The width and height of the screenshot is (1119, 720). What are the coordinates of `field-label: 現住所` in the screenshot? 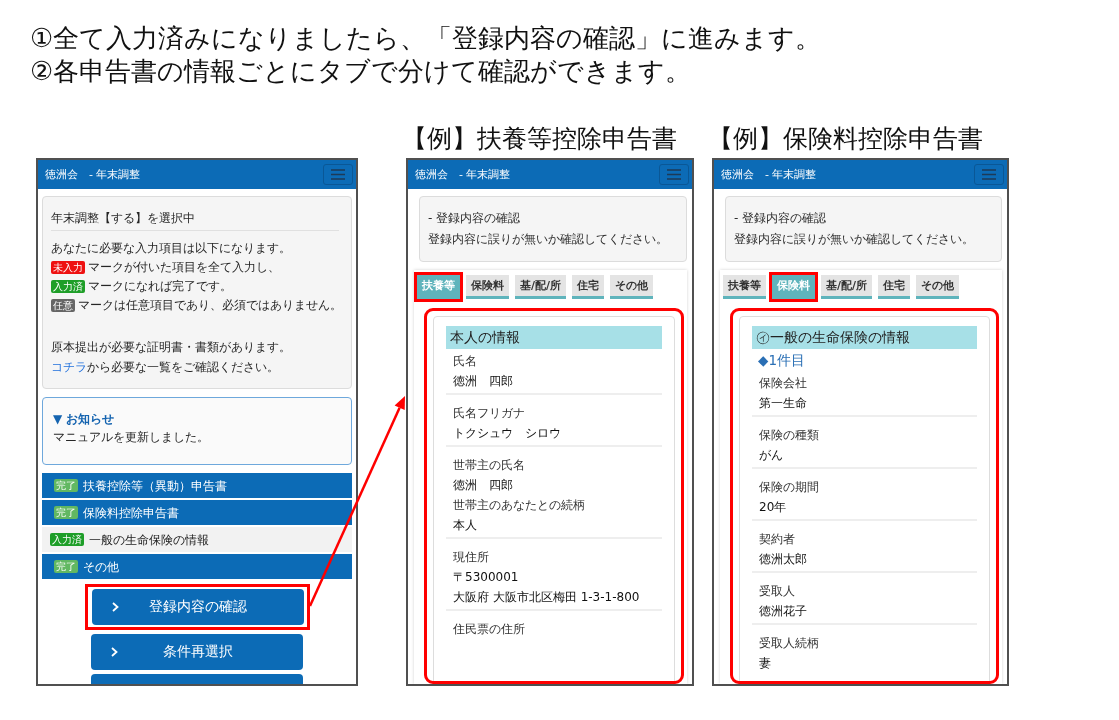 It's located at (471, 557).